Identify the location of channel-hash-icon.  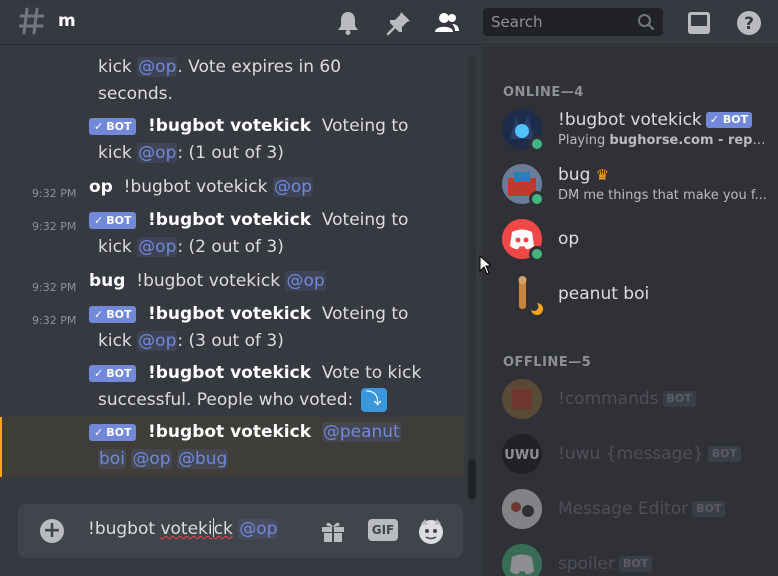
(32, 21).